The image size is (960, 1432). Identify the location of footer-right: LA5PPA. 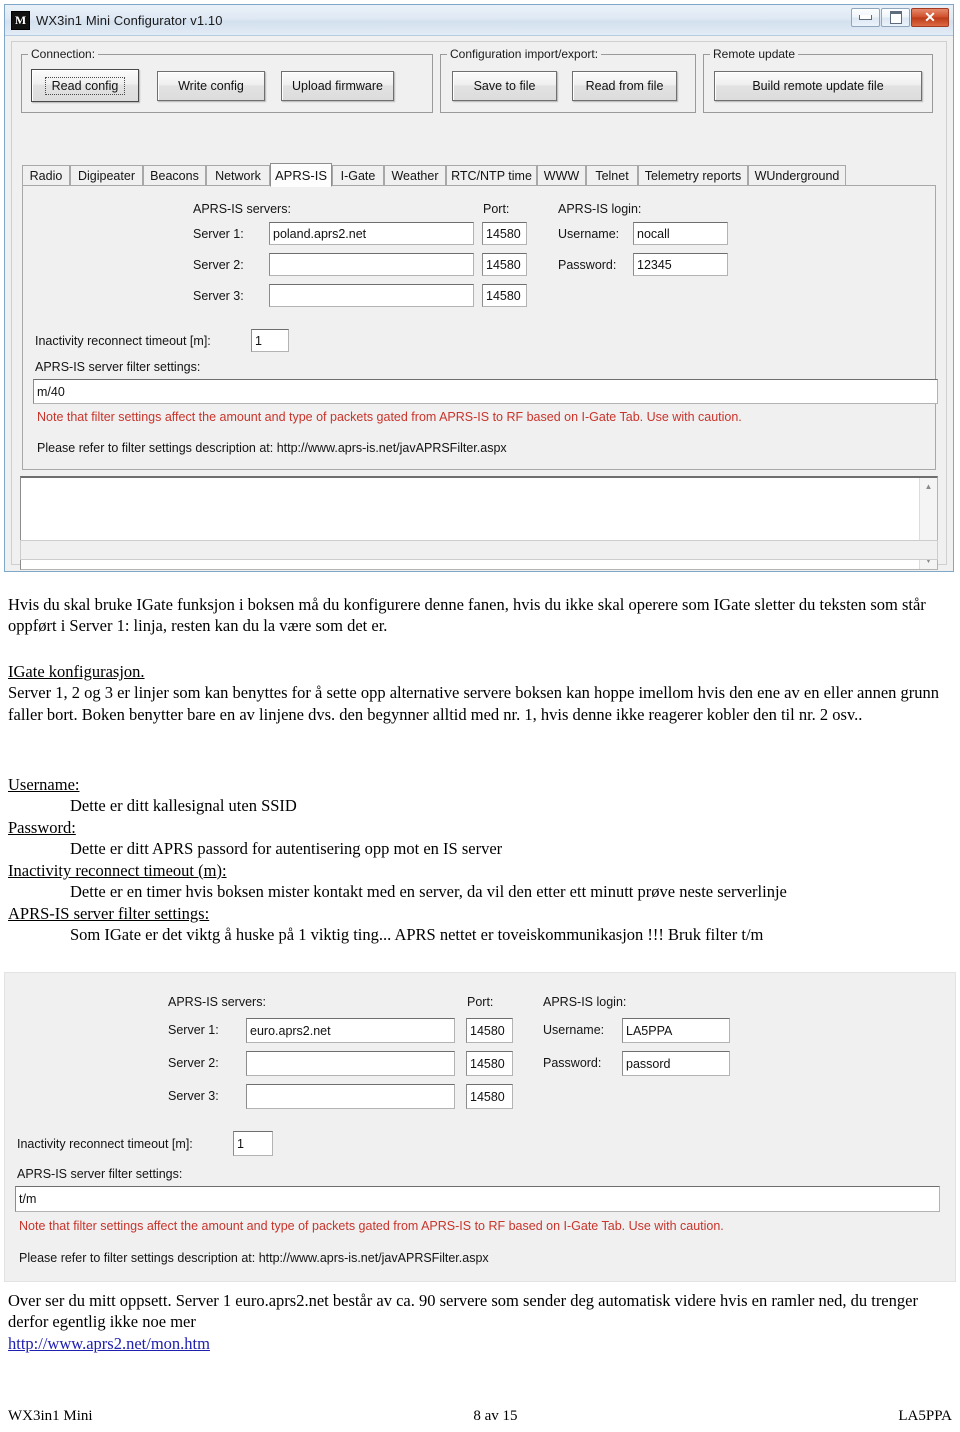
(925, 1416).